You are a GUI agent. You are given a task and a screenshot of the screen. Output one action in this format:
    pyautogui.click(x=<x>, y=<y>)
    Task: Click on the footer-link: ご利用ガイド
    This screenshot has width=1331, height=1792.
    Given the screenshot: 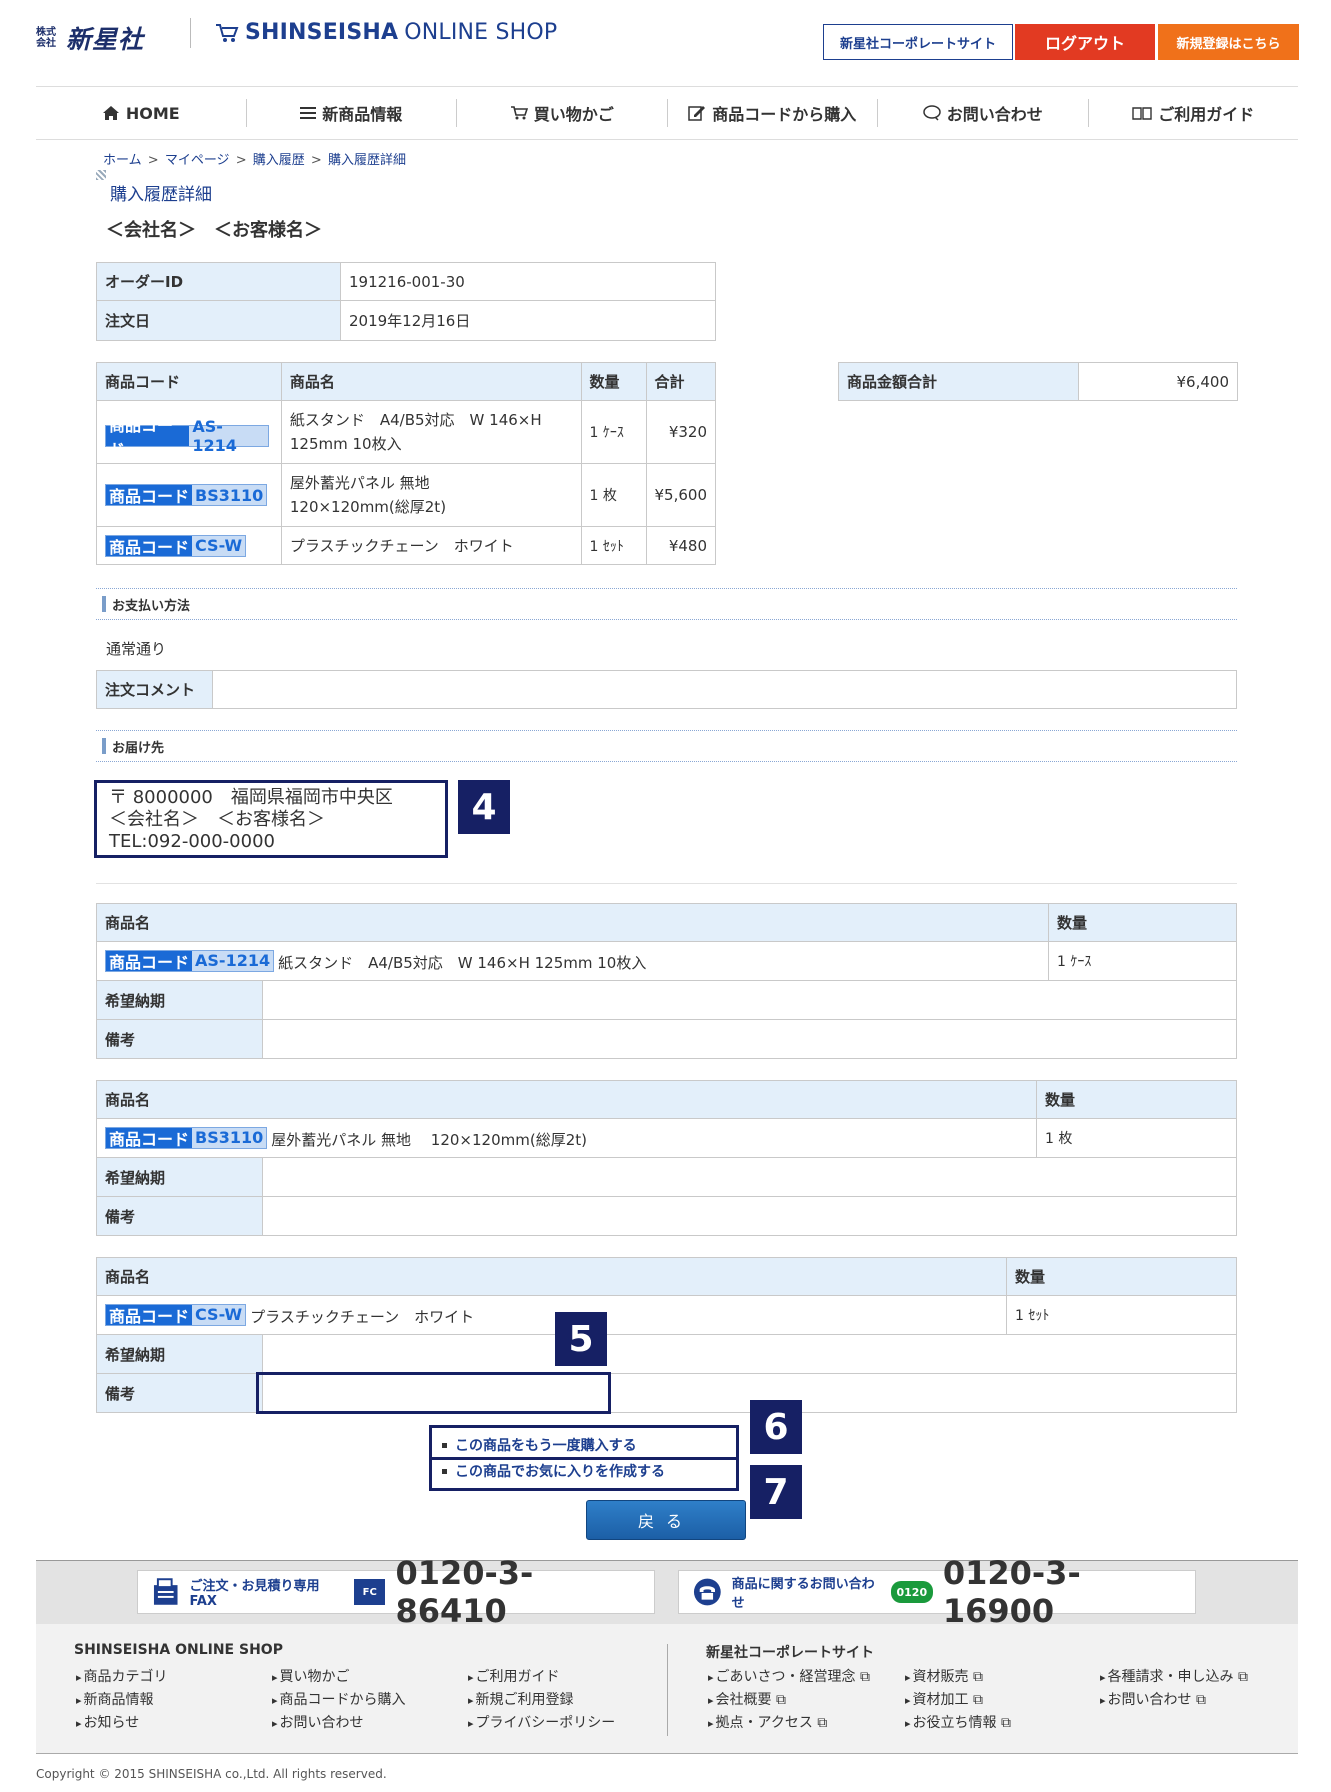 What is the action you would take?
    pyautogui.click(x=514, y=1676)
    